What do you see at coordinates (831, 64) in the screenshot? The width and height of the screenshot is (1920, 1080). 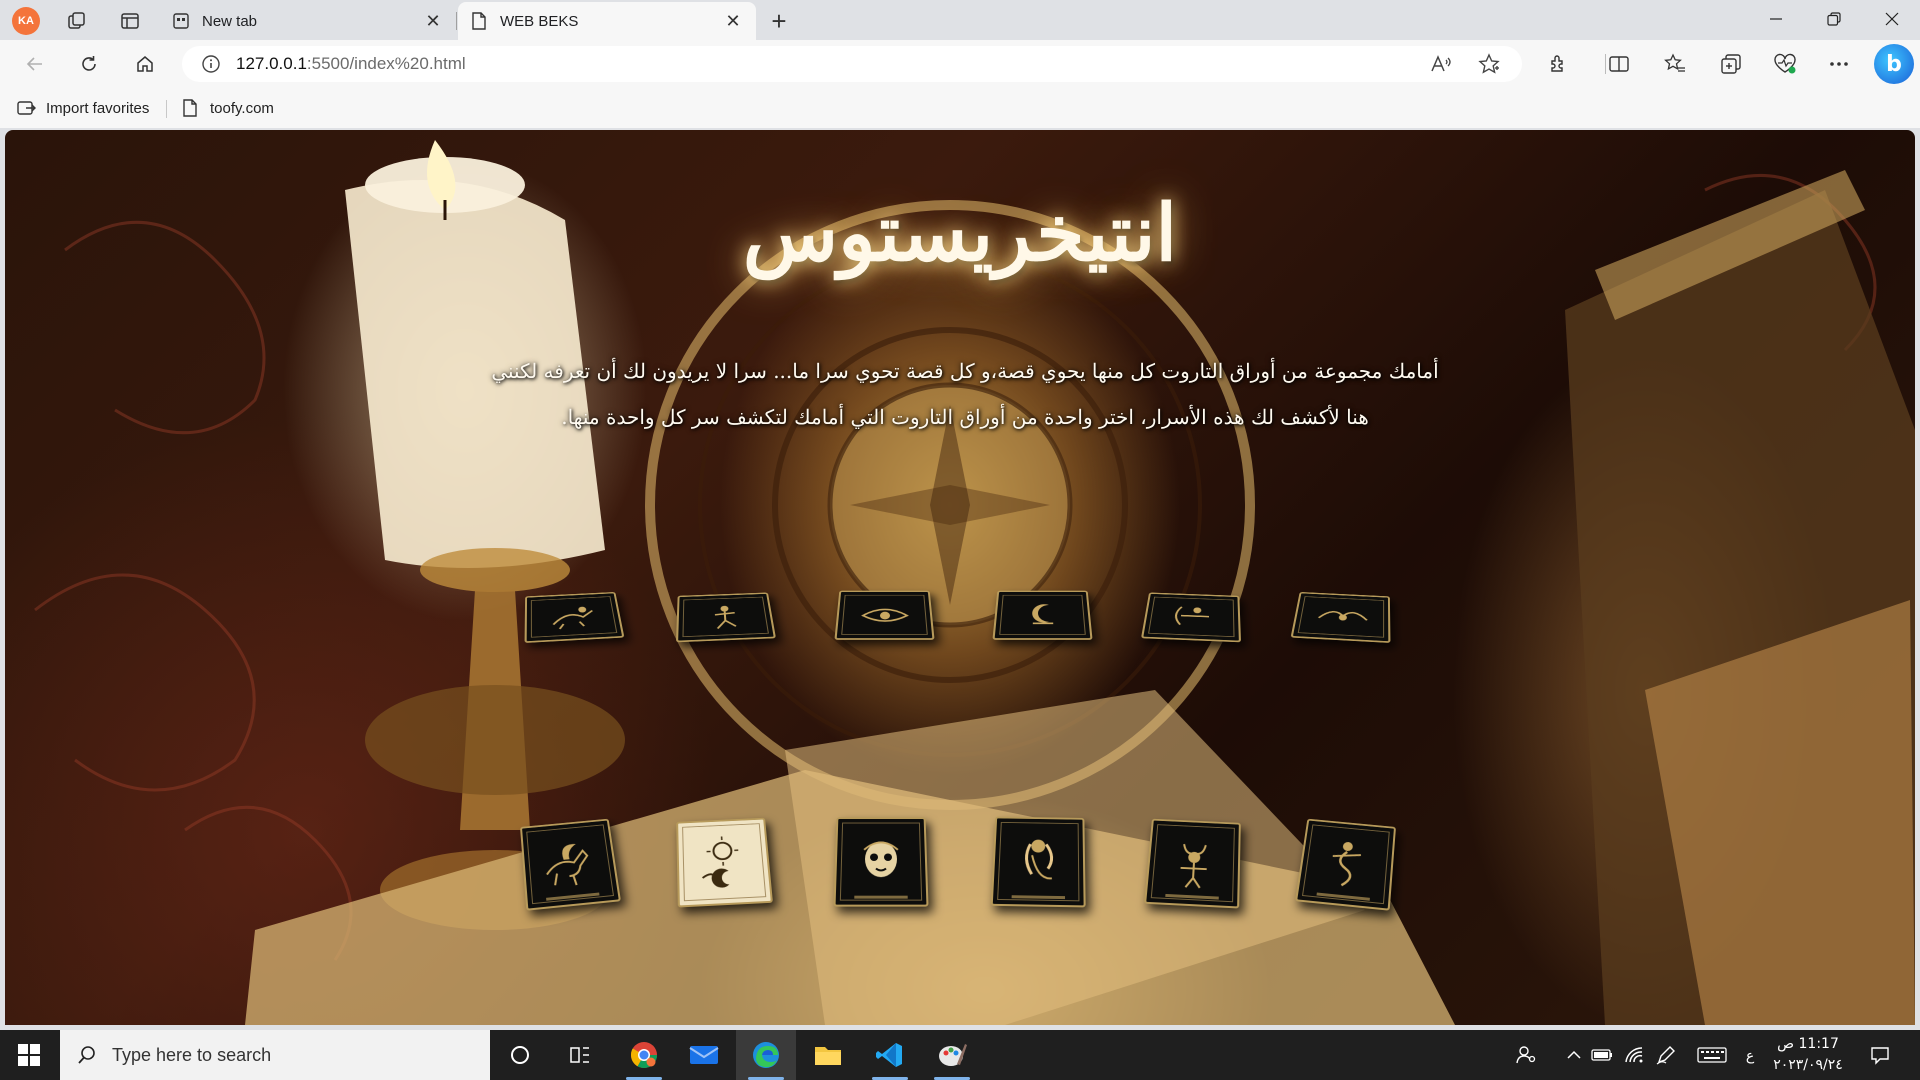 I see `url-text: 127.0.0.1:5500/index%20.html` at bounding box center [831, 64].